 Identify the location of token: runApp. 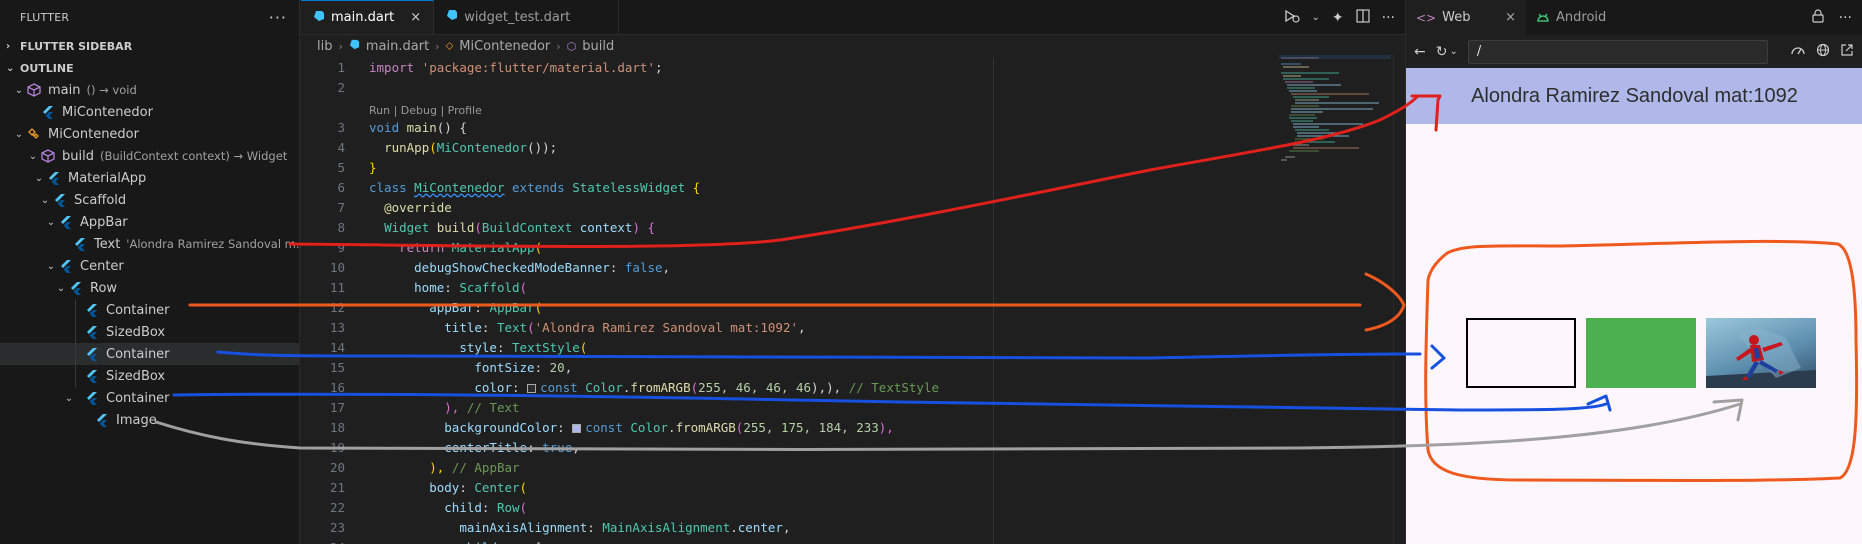
(407, 147).